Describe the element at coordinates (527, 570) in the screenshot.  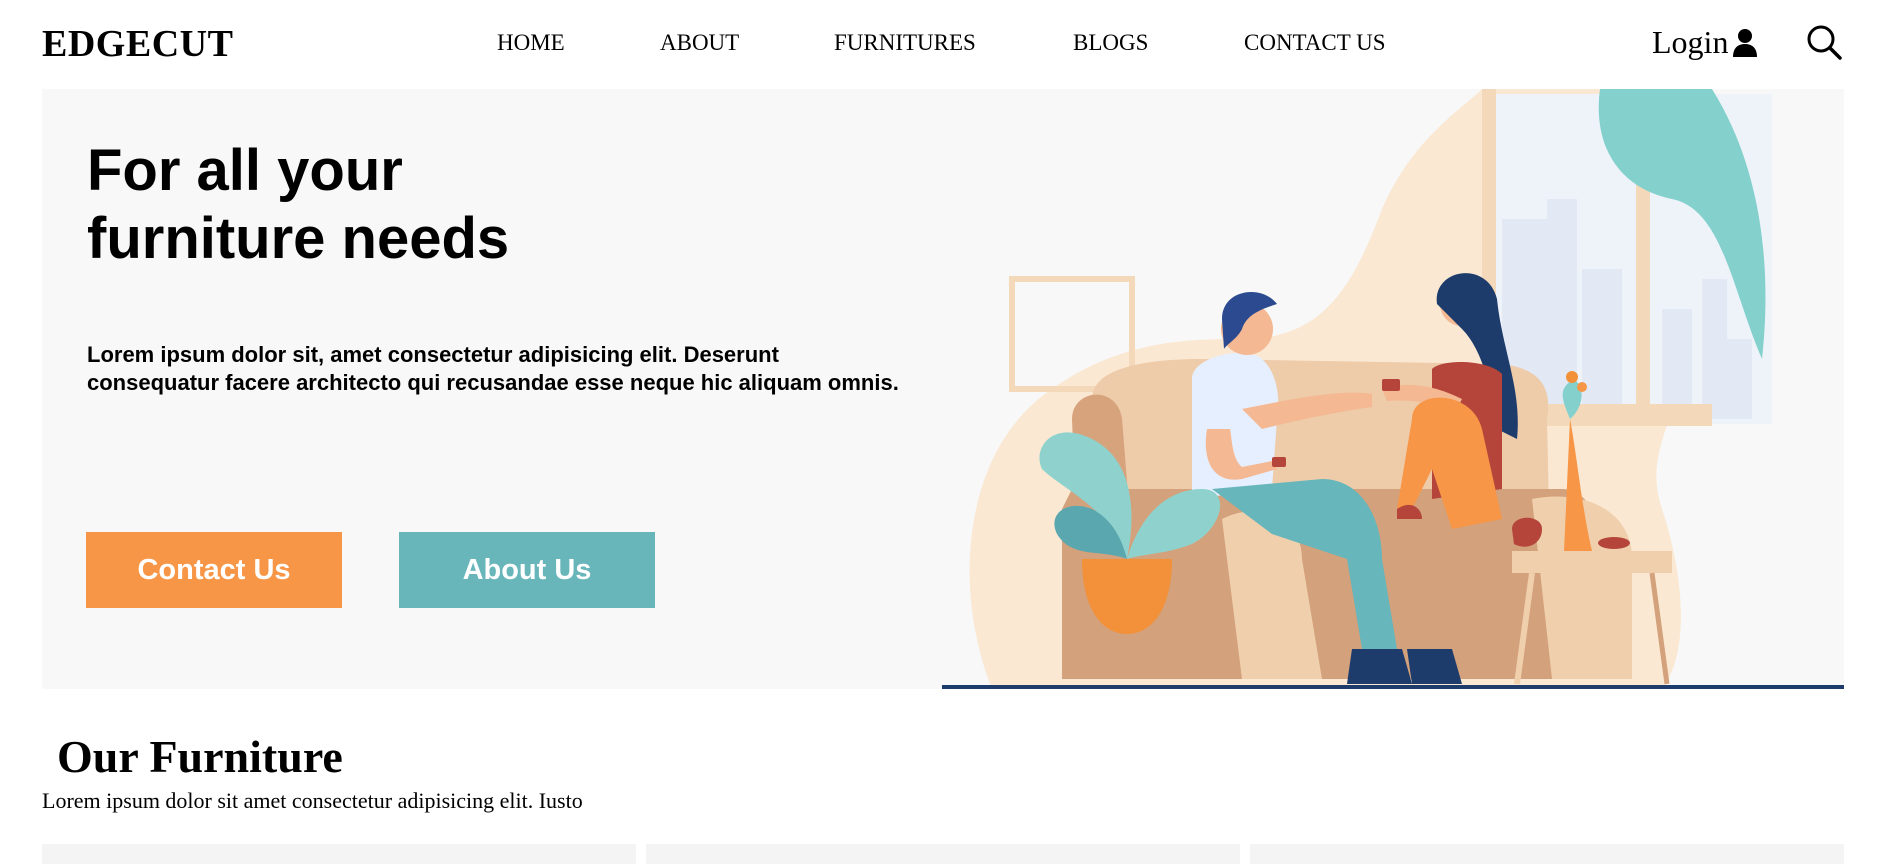
I see `about-us-button: About Us` at that location.